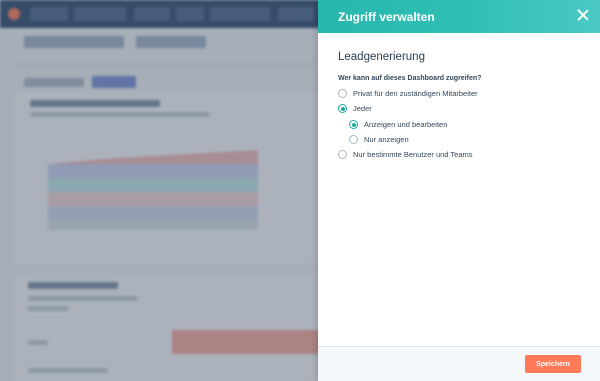 The height and width of the screenshot is (381, 600). What do you see at coordinates (459, 363) in the screenshot?
I see `panel-footer: Speichern` at bounding box center [459, 363].